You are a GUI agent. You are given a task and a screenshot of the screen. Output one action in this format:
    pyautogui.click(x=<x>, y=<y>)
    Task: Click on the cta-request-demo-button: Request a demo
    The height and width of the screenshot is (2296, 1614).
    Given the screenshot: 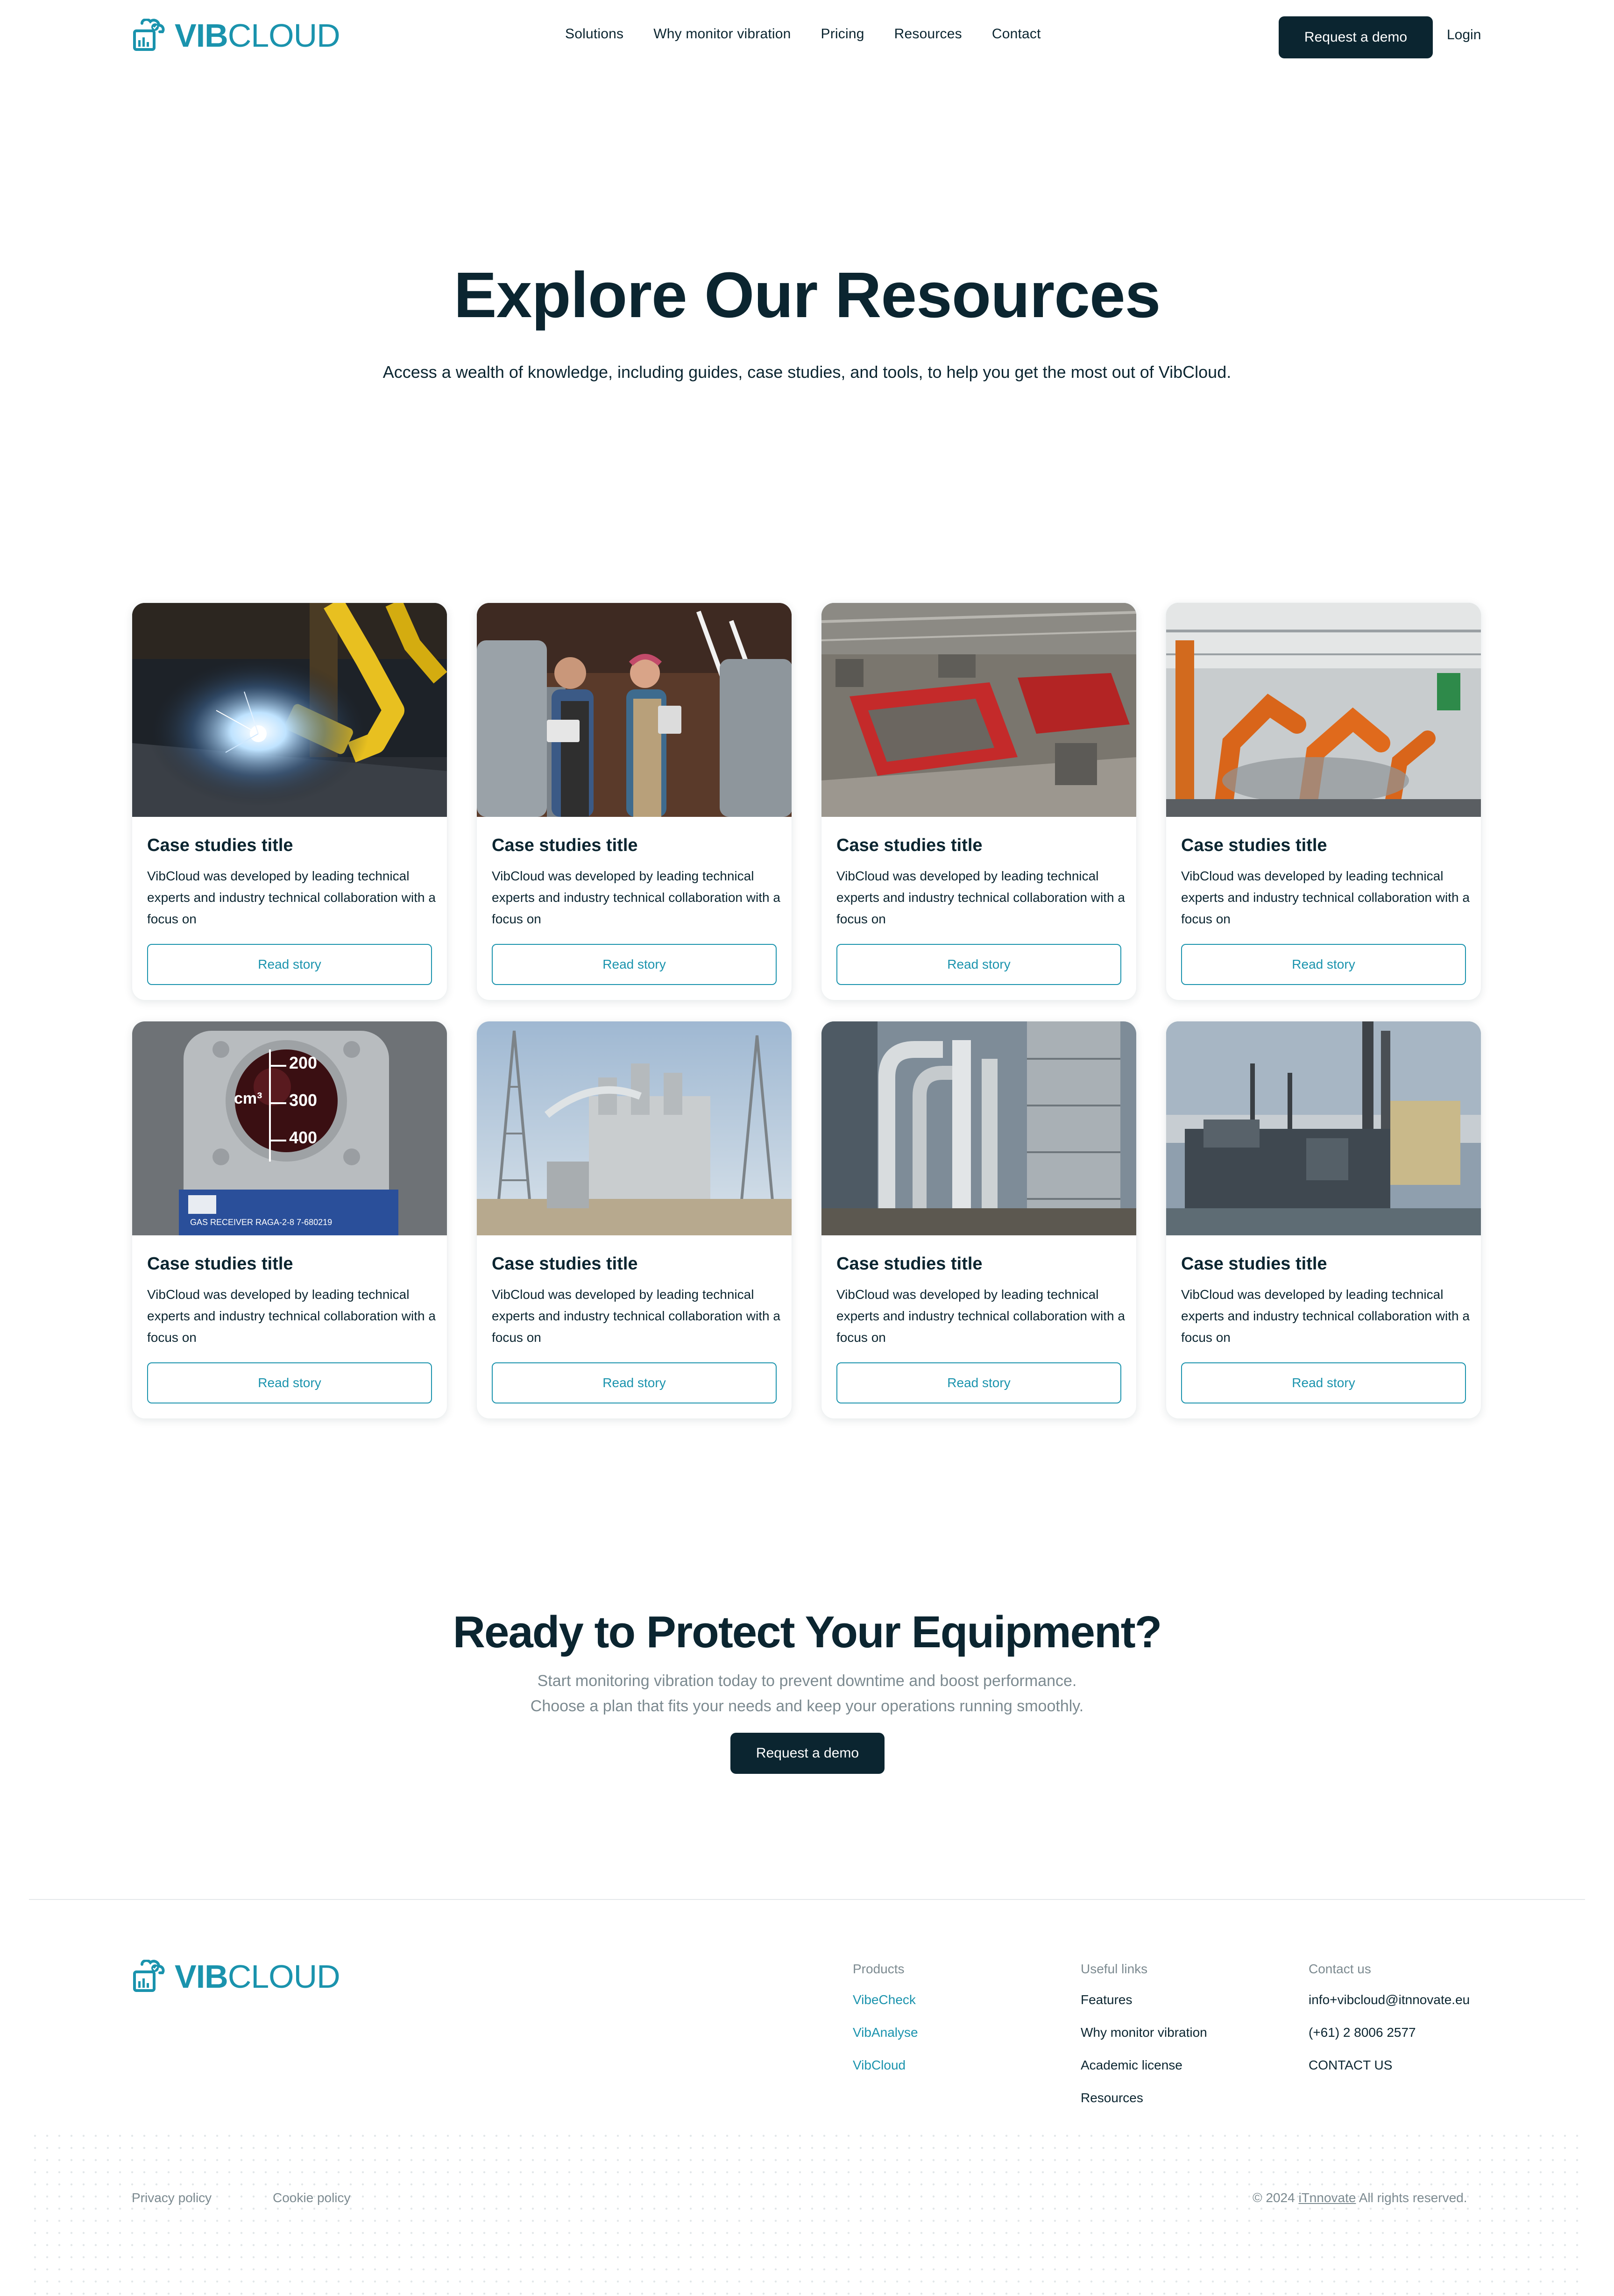 What is the action you would take?
    pyautogui.click(x=807, y=1754)
    